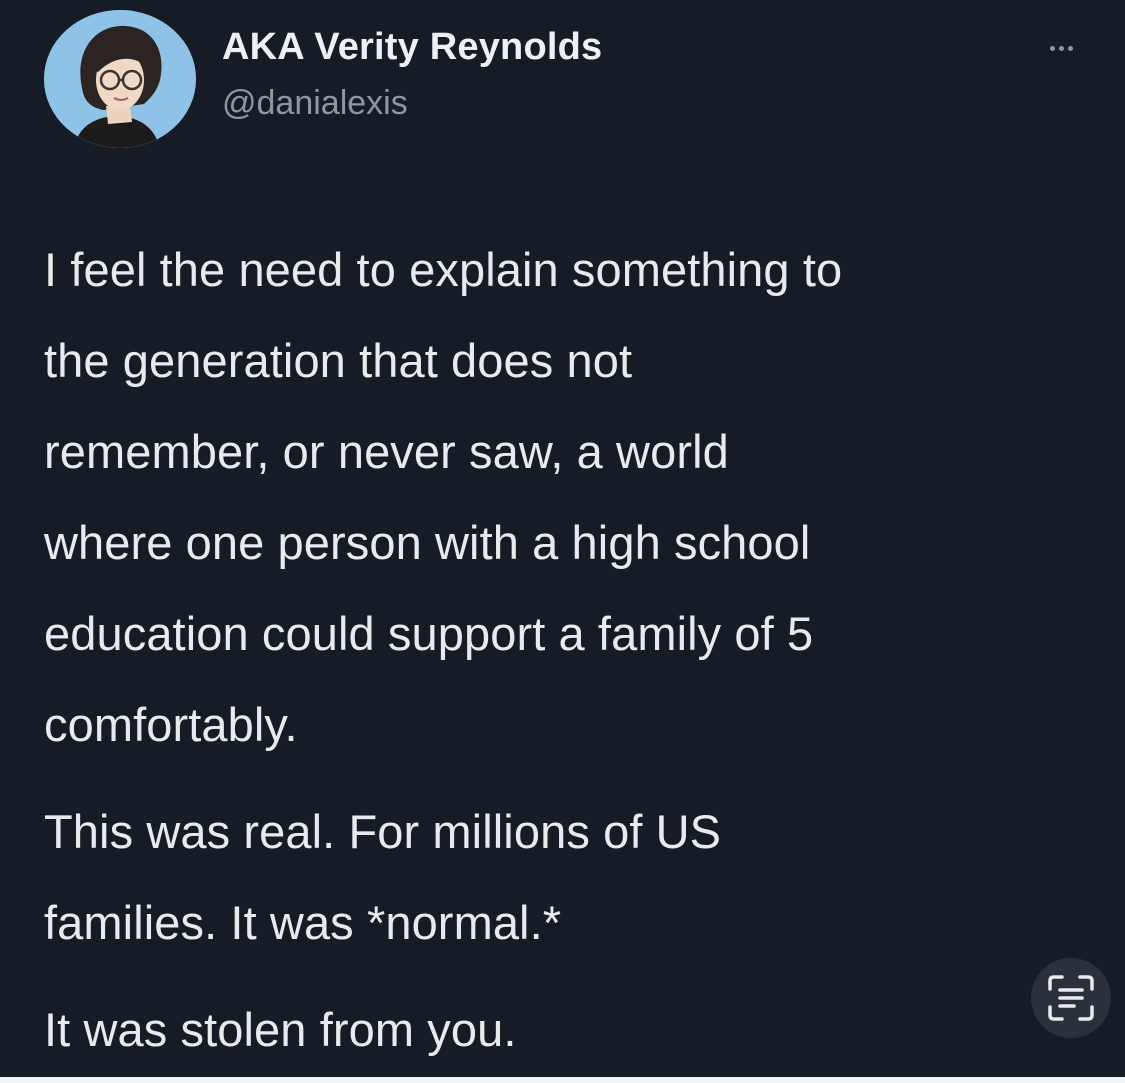 Image resolution: width=1125 pixels, height=1083 pixels. What do you see at coordinates (412, 47) in the screenshot?
I see `author-display-name: AKA Verity Reynolds` at bounding box center [412, 47].